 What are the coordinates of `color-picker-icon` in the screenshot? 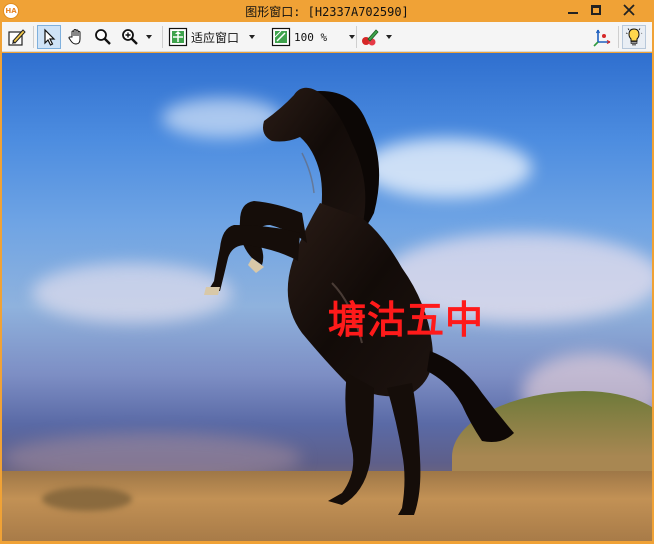 It's located at (370, 37).